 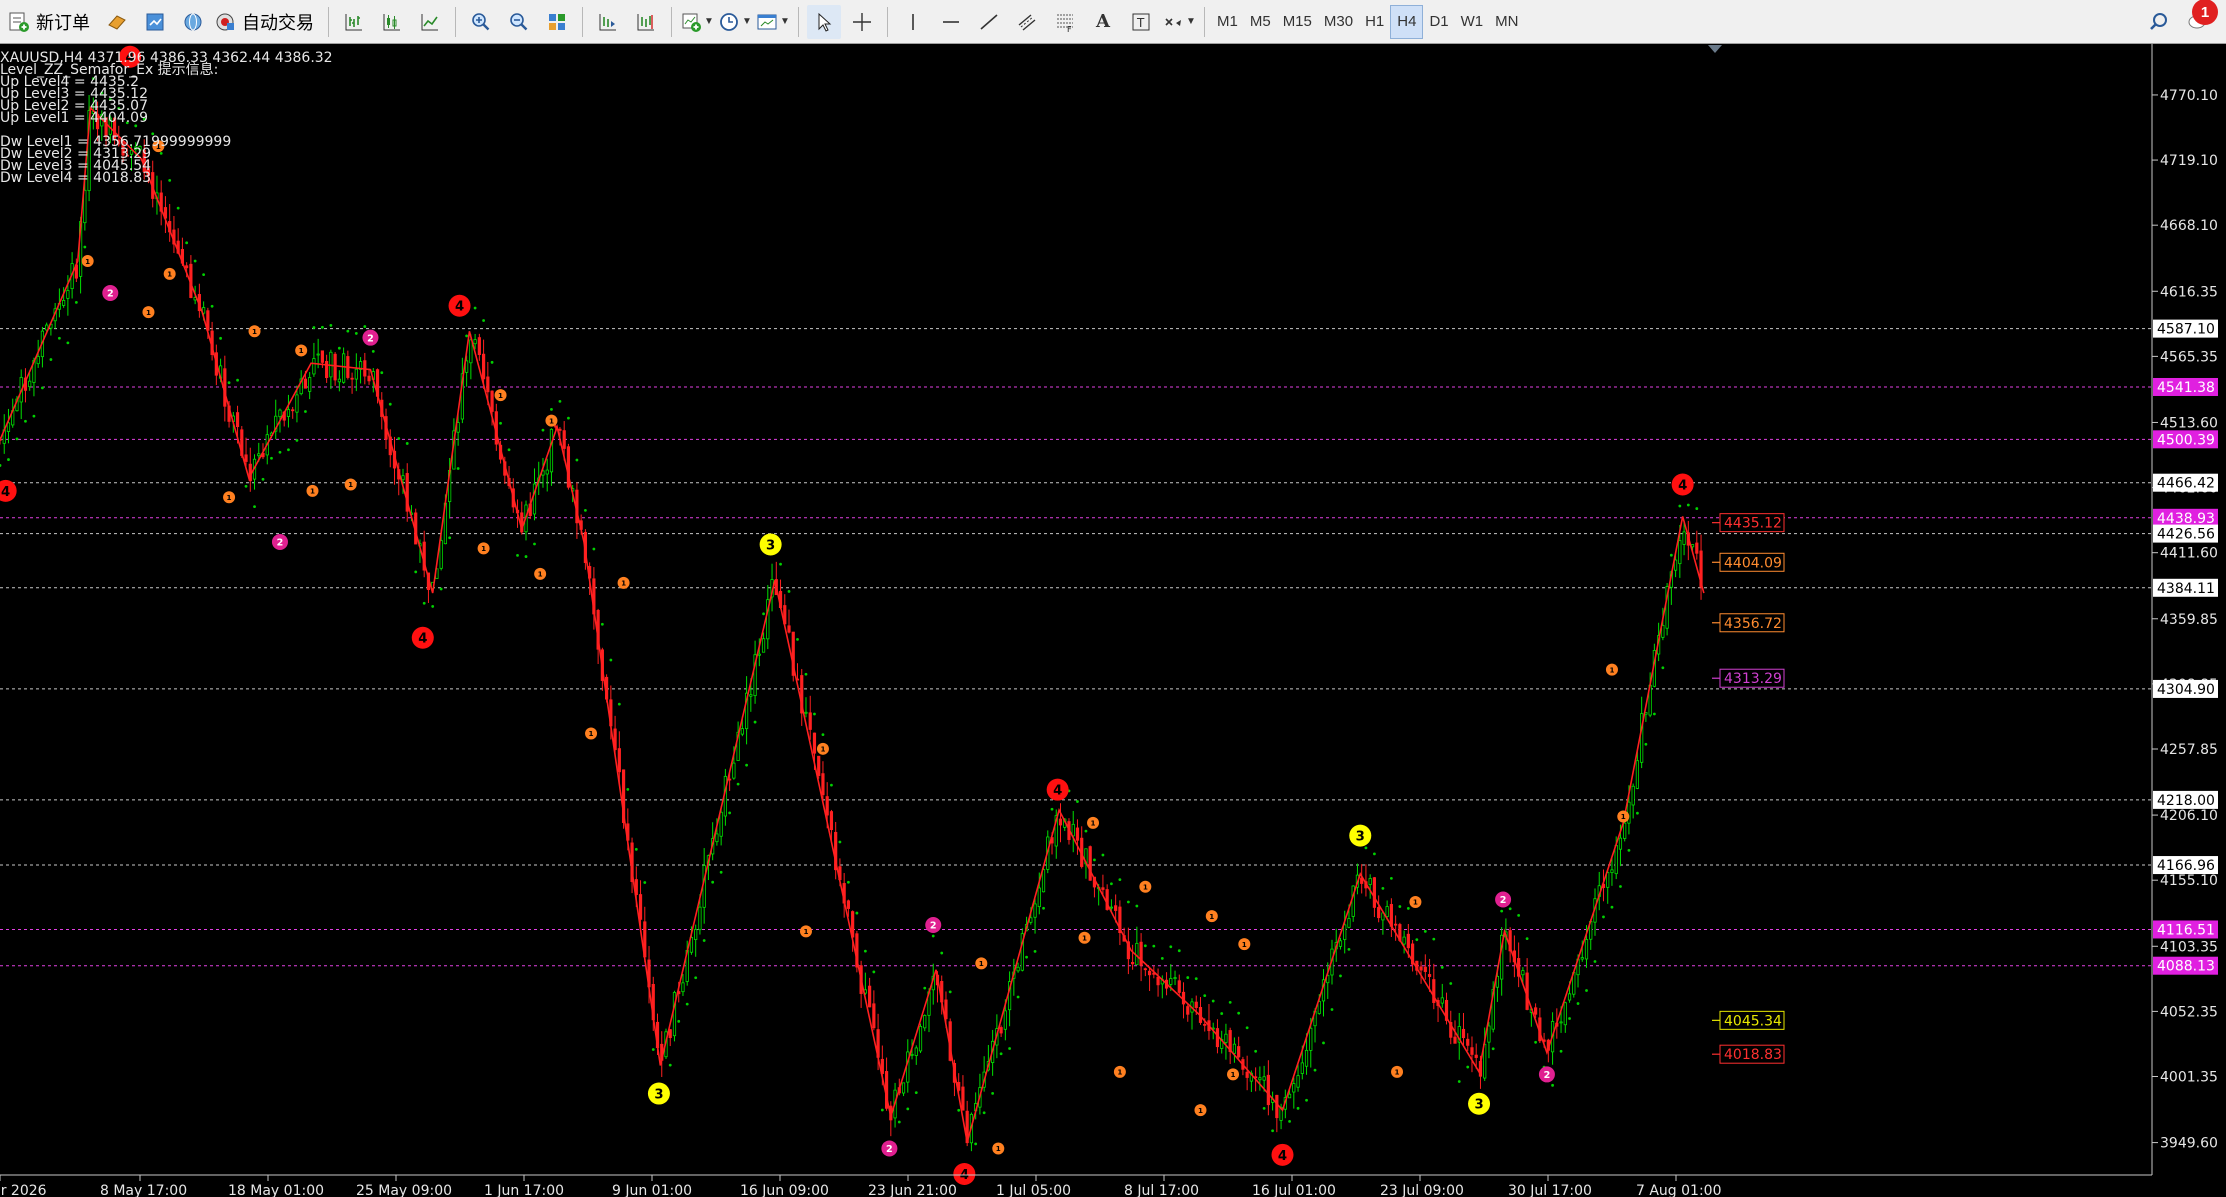 What do you see at coordinates (2189, 161) in the screenshot?
I see `price-tick-label: 4719.10` at bounding box center [2189, 161].